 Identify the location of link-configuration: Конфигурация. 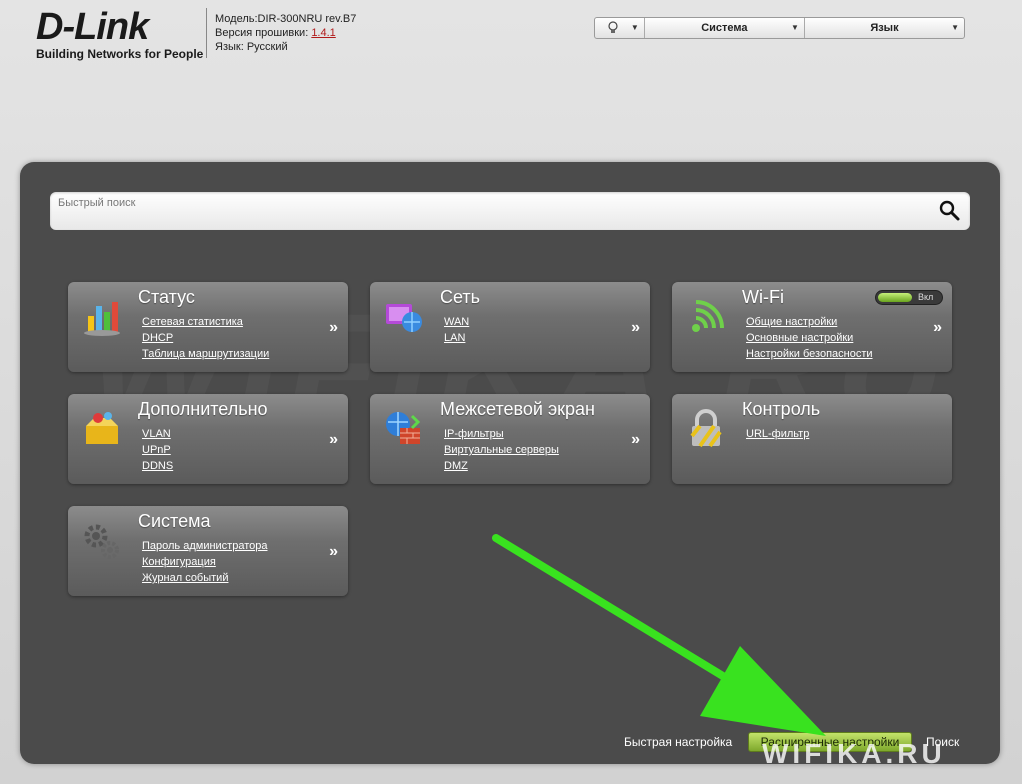
(205, 562).